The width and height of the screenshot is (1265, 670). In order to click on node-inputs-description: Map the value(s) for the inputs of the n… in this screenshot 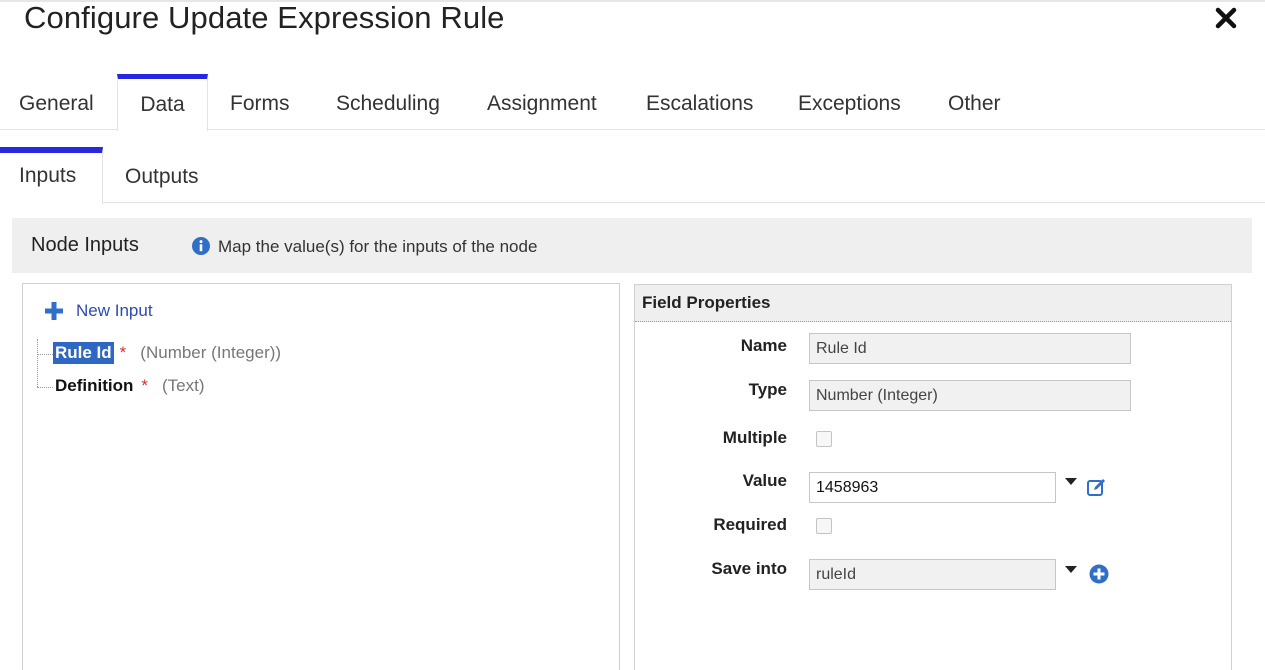, I will do `click(378, 246)`.